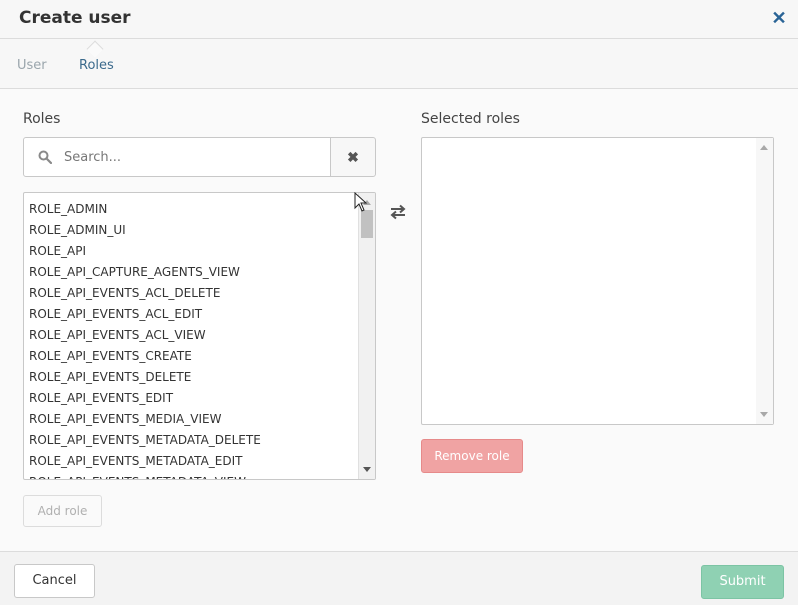 The image size is (798, 605). Describe the element at coordinates (470, 119) in the screenshot. I see `selected-roles-label: Selected roles` at that location.